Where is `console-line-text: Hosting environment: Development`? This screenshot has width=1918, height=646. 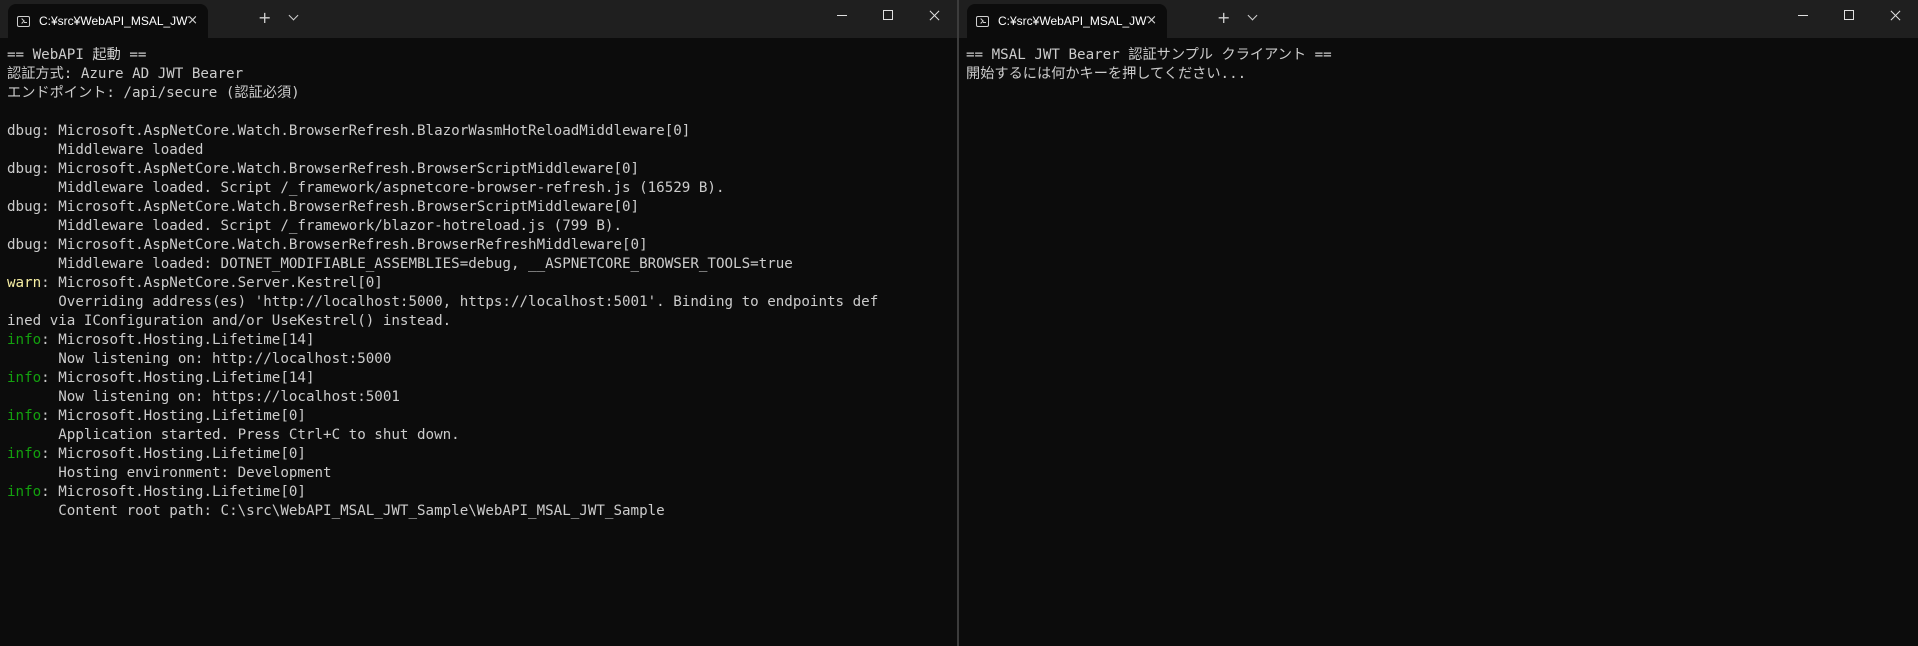 console-line-text: Hosting environment: Development is located at coordinates (169, 473).